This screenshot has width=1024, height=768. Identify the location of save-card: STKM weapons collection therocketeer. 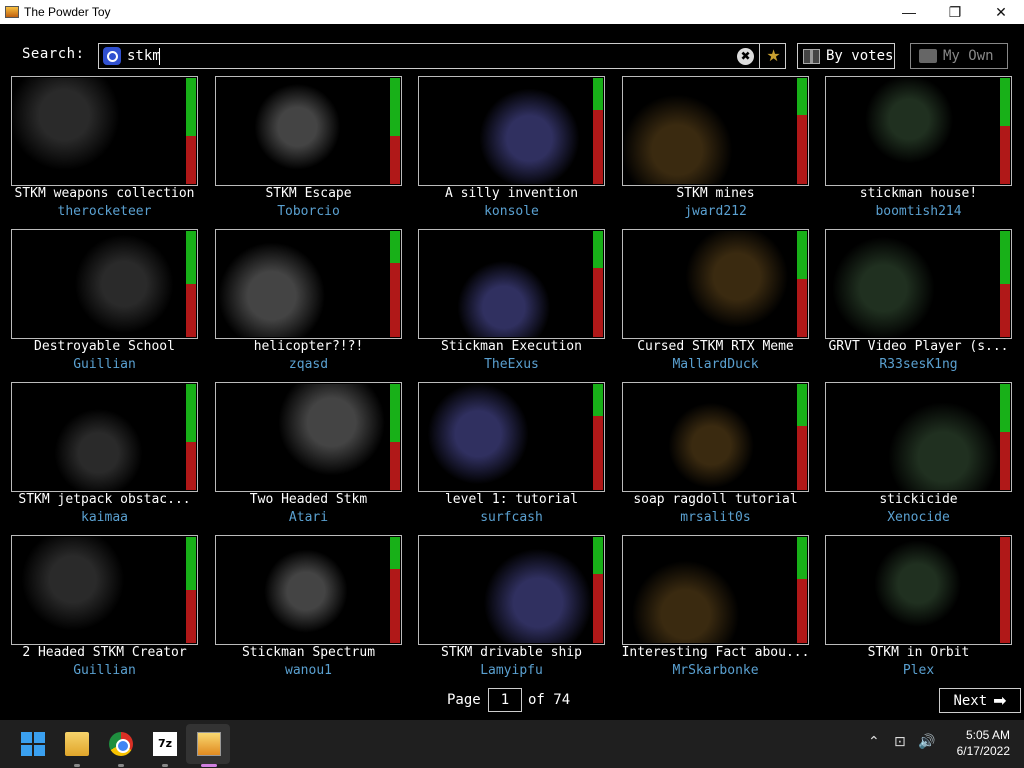
(106, 148).